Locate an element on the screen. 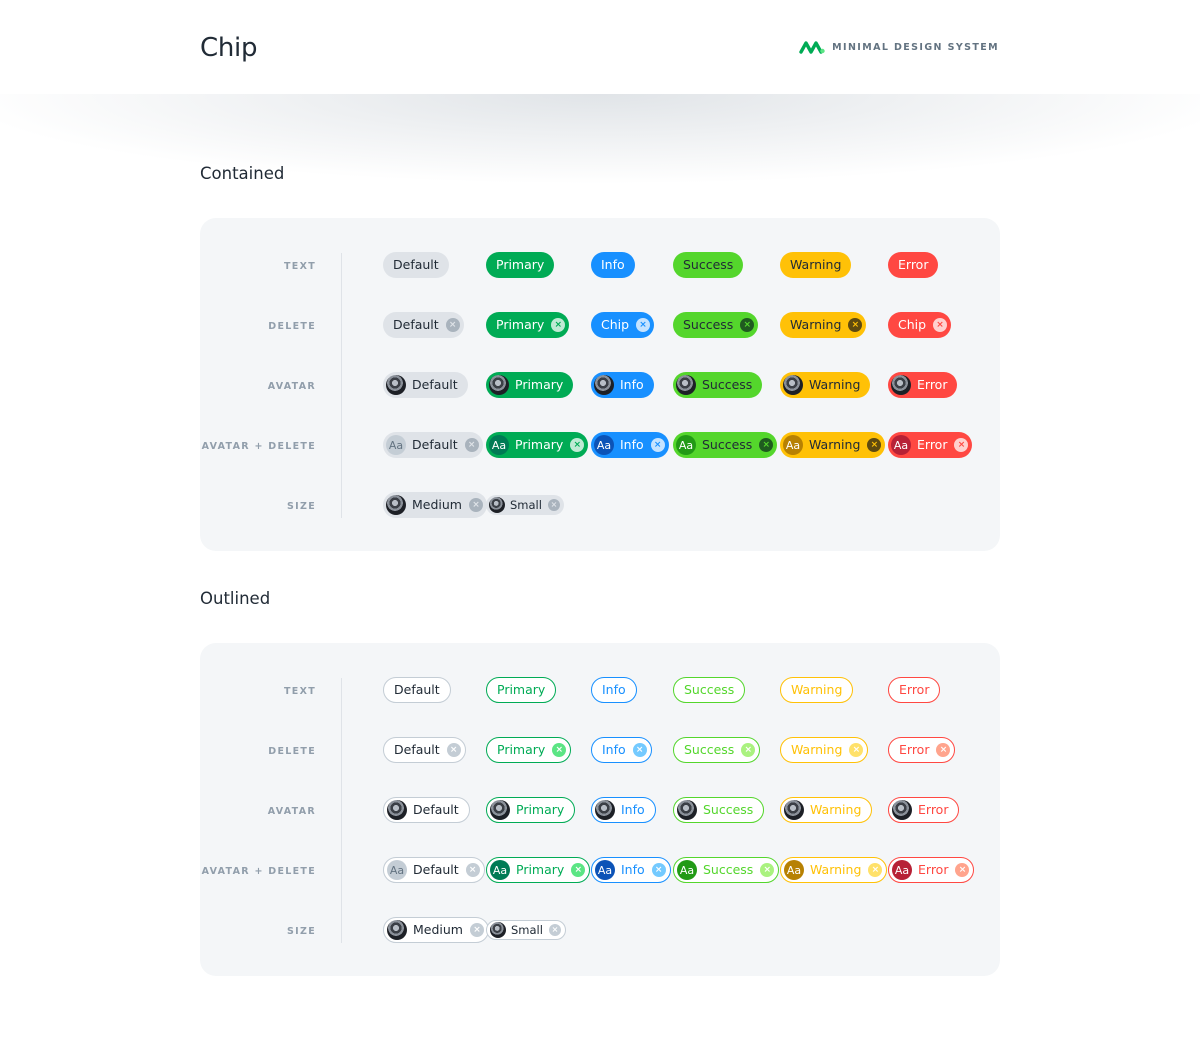  chip-delete-info: Info × is located at coordinates (621, 750).